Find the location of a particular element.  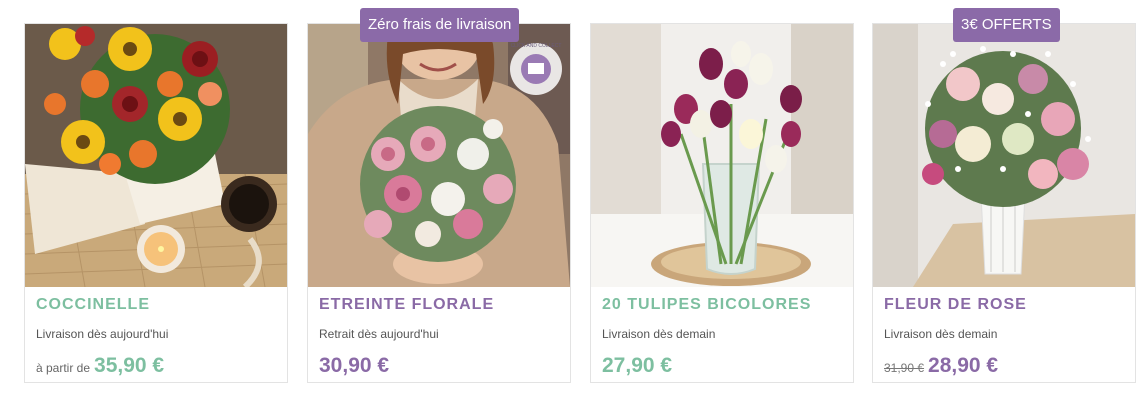

svg-text: CLICK AND COLLECT is located at coordinates (536, 46).